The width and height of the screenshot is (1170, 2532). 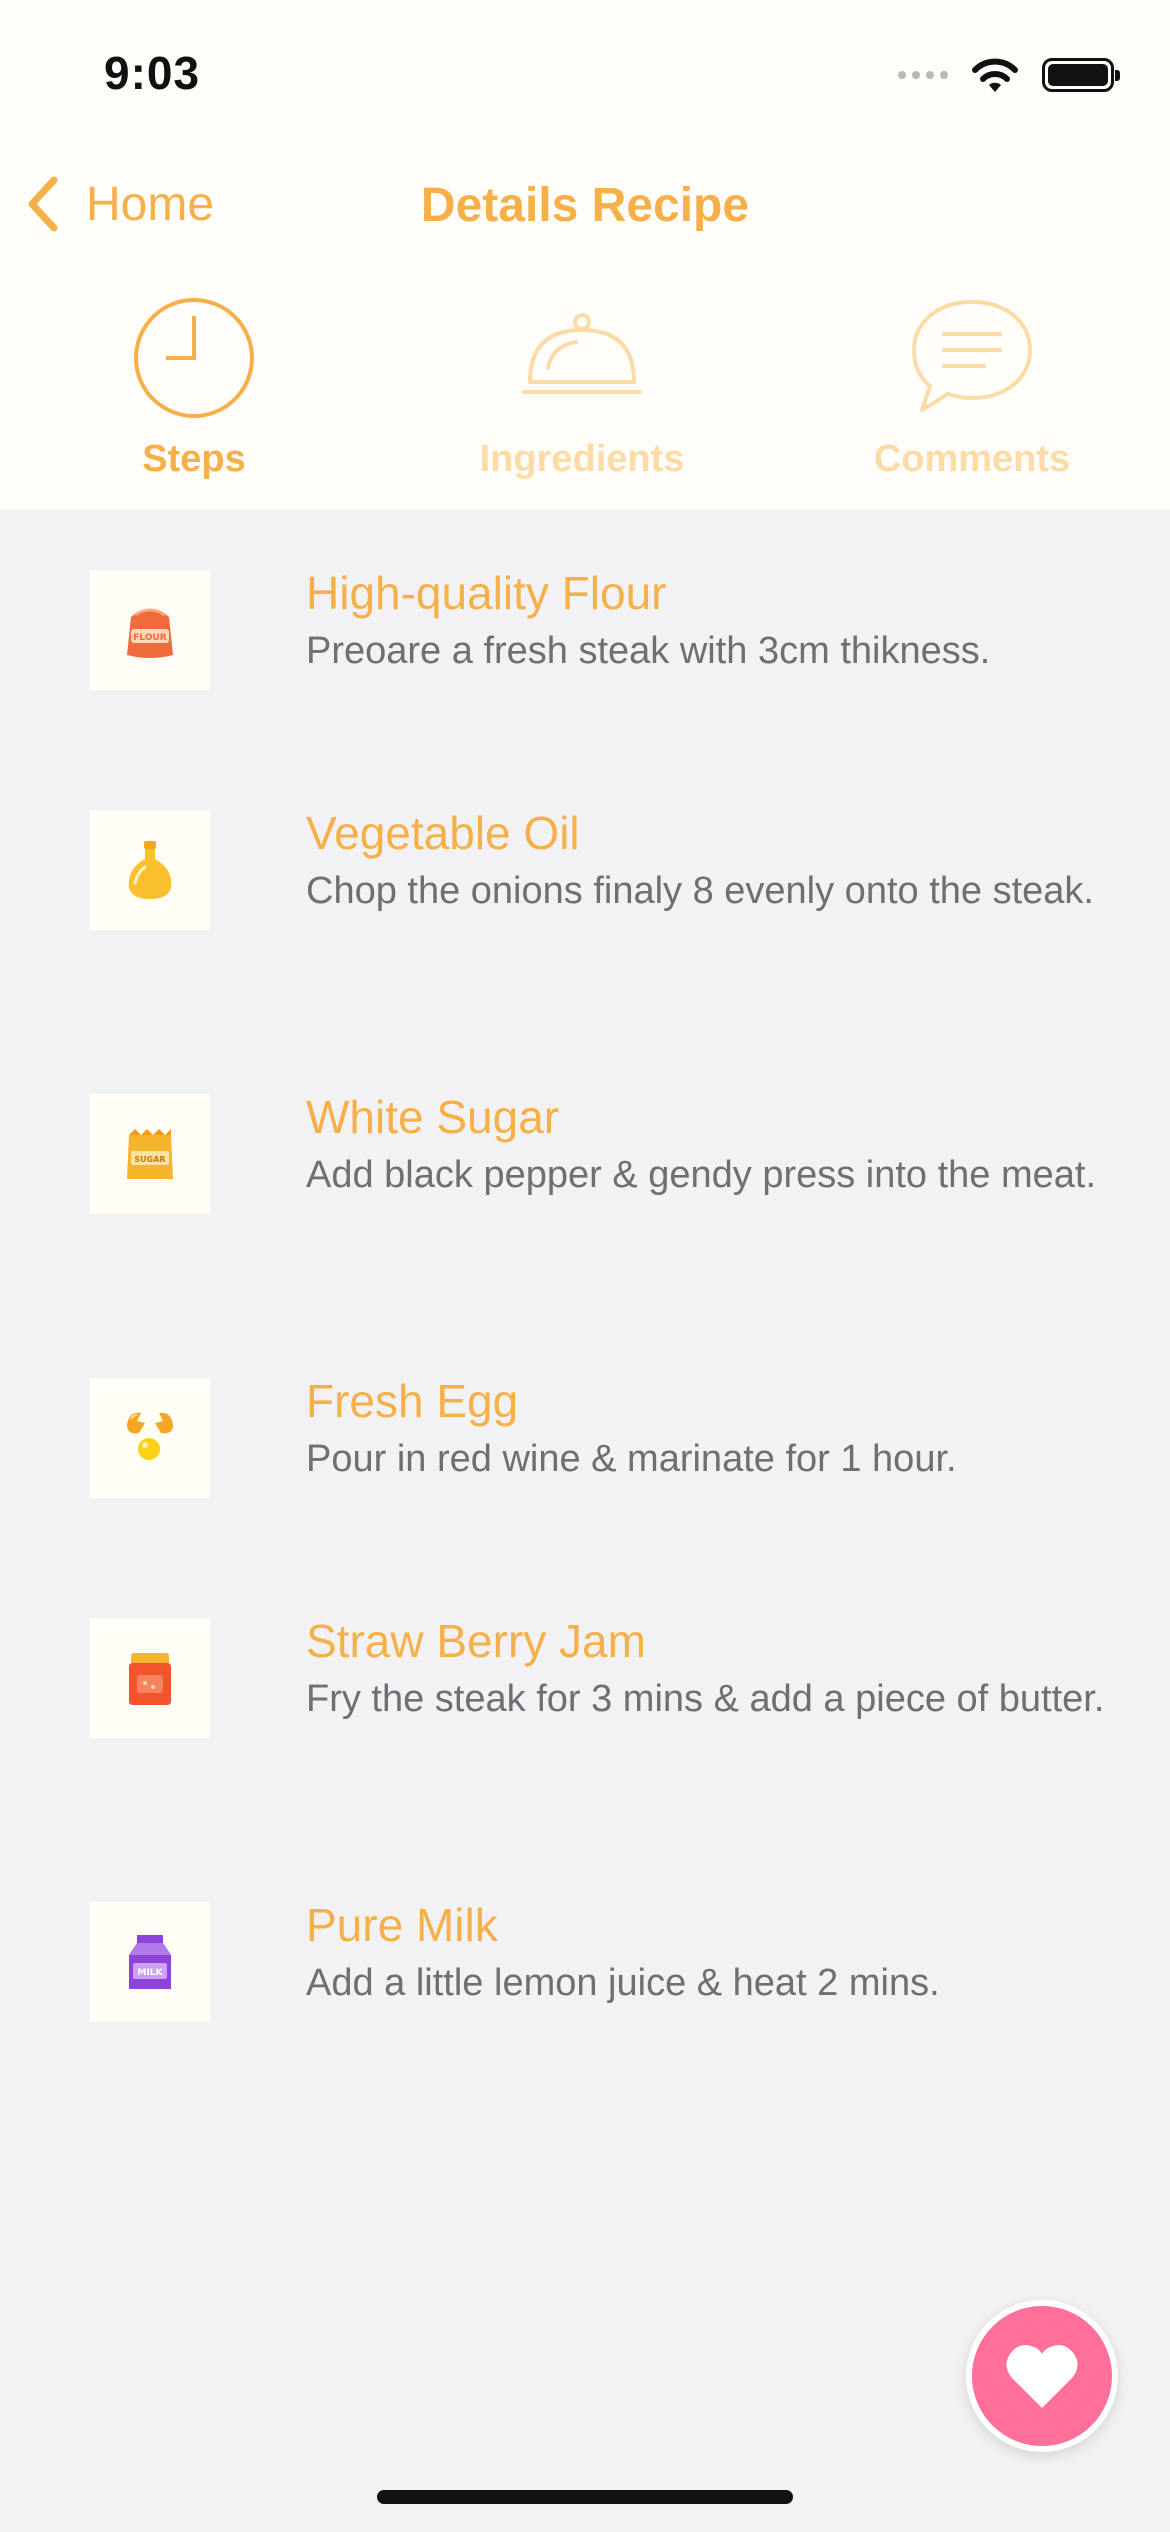 What do you see at coordinates (585, 2497) in the screenshot?
I see `home-indicator` at bounding box center [585, 2497].